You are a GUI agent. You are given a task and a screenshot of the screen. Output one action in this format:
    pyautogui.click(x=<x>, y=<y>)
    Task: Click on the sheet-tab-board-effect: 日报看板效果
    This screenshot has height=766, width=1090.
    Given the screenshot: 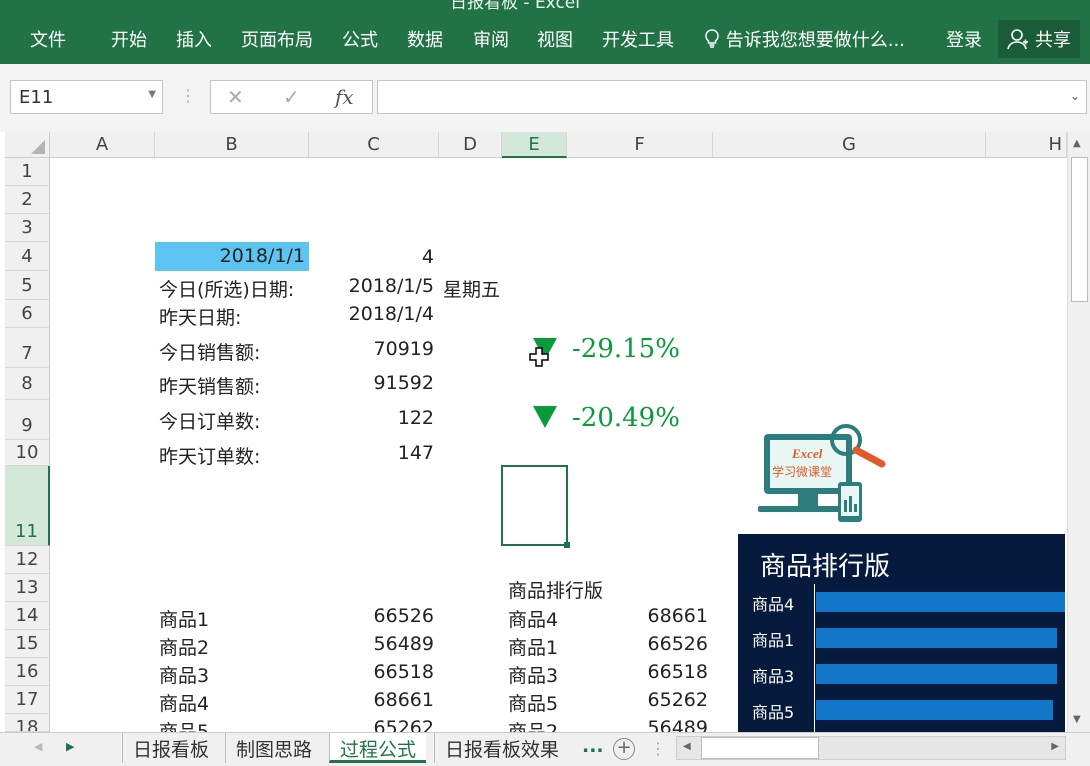 What is the action you would take?
    pyautogui.click(x=496, y=748)
    